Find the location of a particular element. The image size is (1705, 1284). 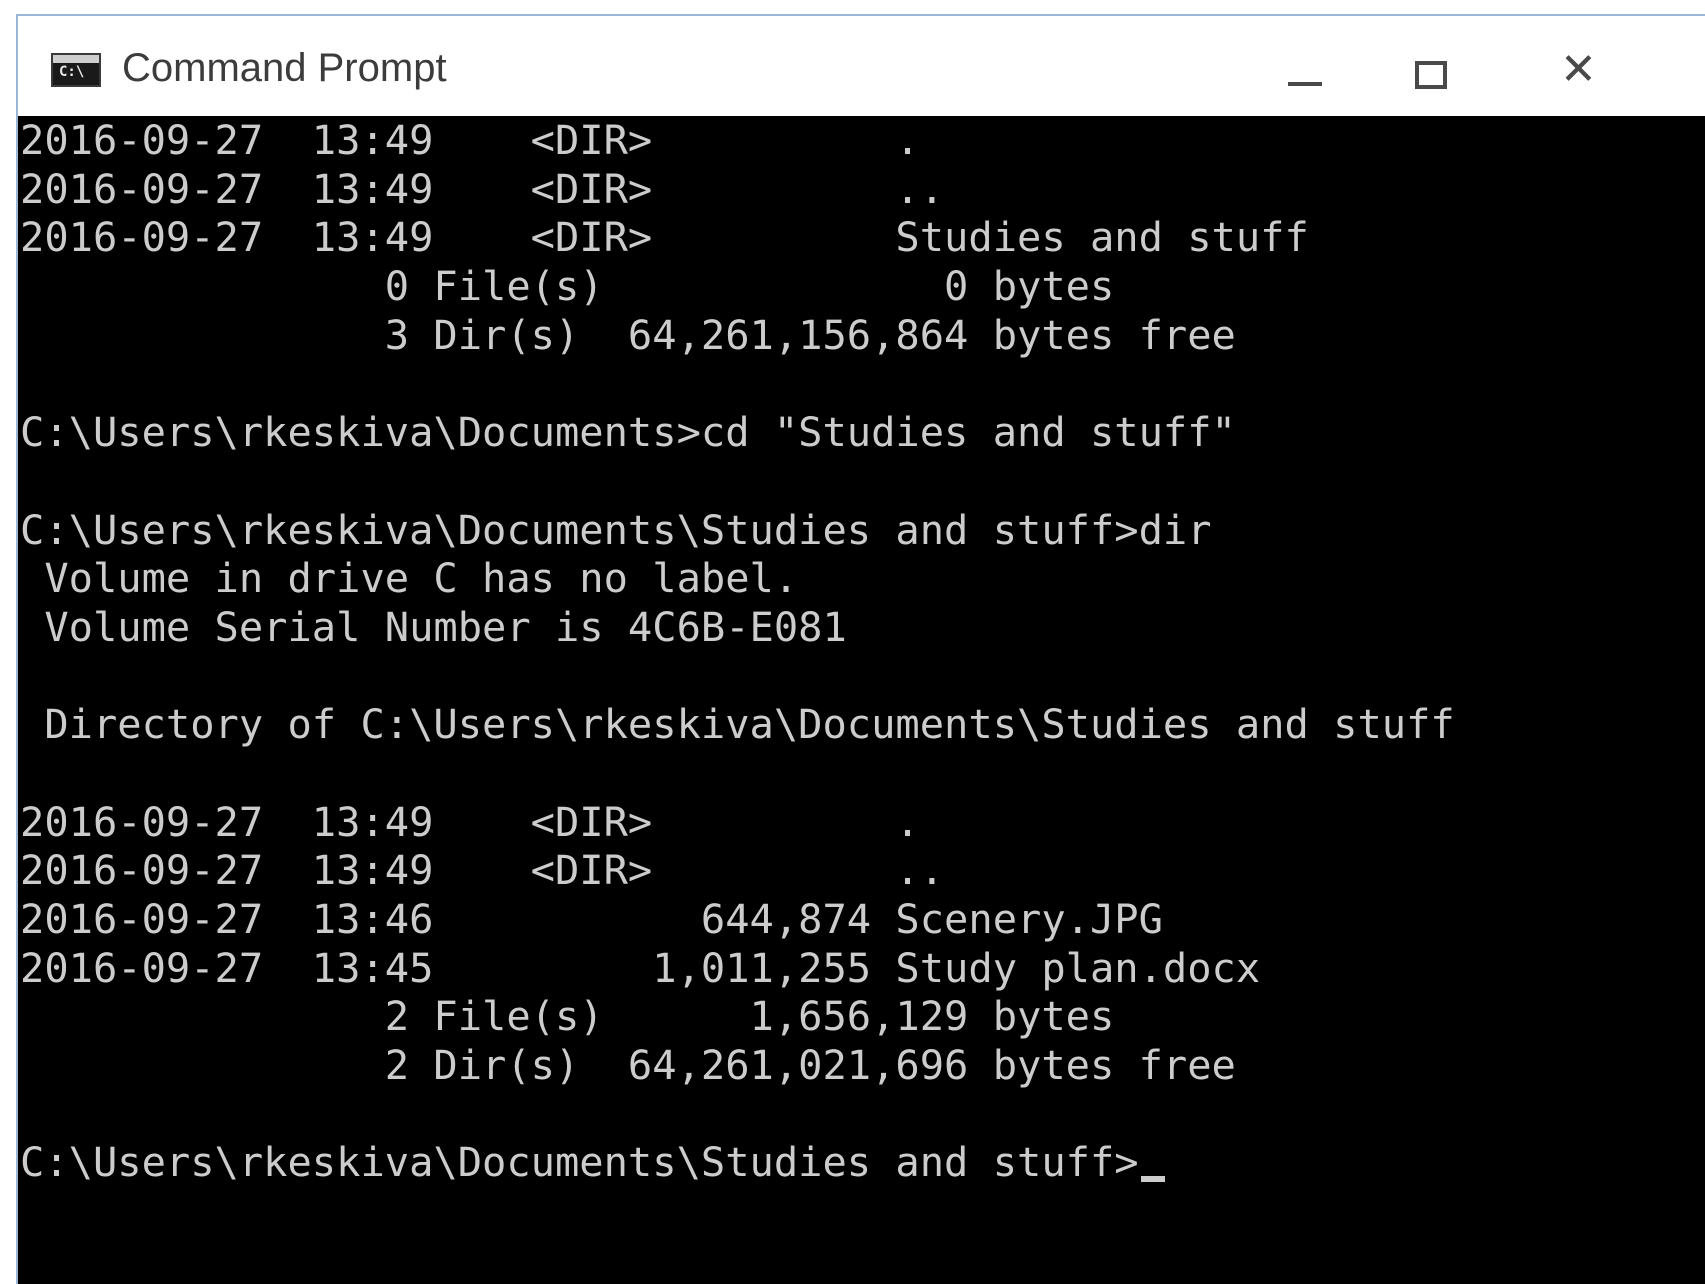

cmd-icon-glyph: C:\ is located at coordinates (72, 72).